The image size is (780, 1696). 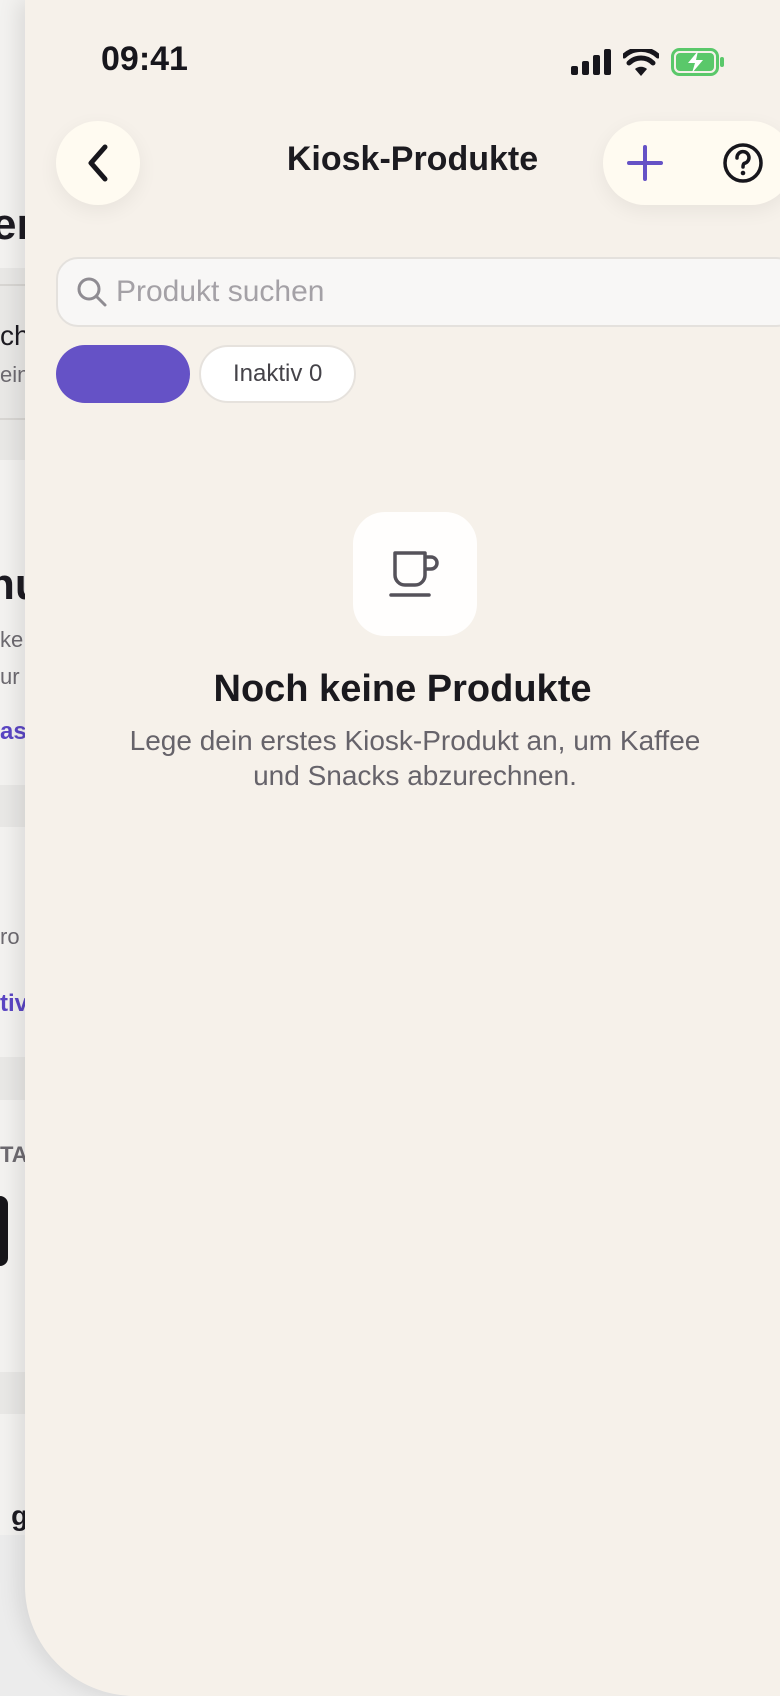 I want to click on background-text: · g, so click(x=14, y=1515).